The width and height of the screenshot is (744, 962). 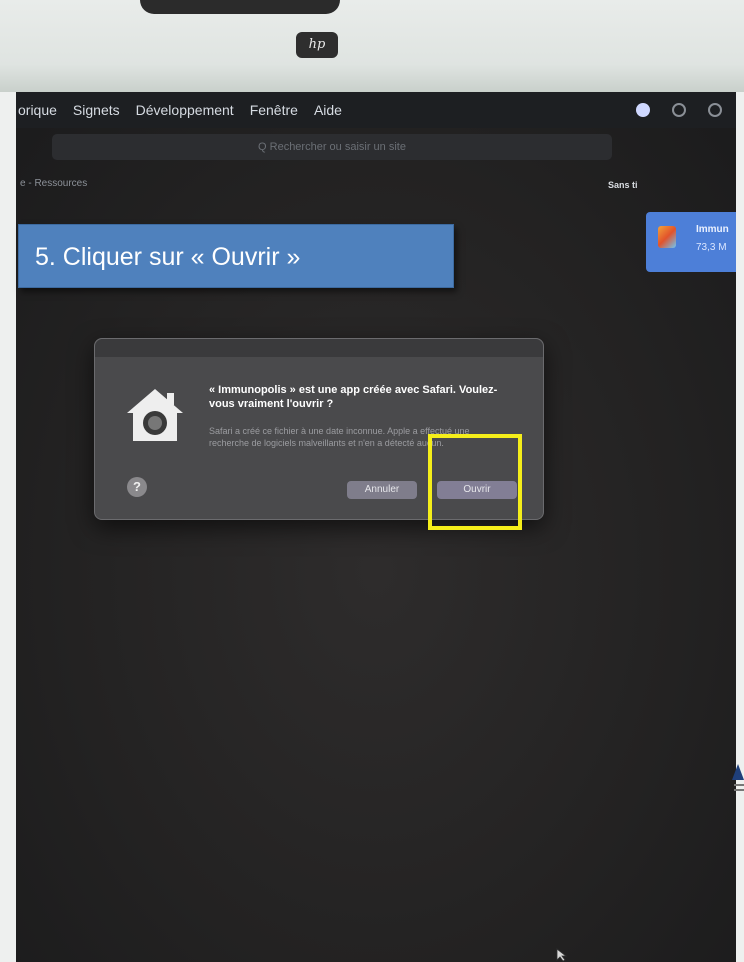 What do you see at coordinates (382, 490) in the screenshot?
I see `cancel-button: Annuler` at bounding box center [382, 490].